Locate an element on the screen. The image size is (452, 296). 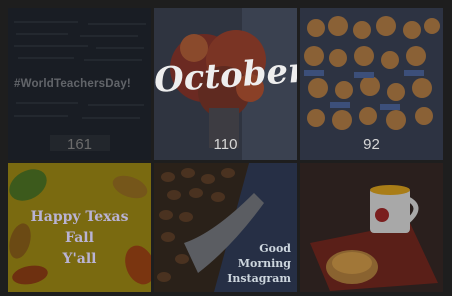
caption-line: Morning is located at coordinates (264, 263).